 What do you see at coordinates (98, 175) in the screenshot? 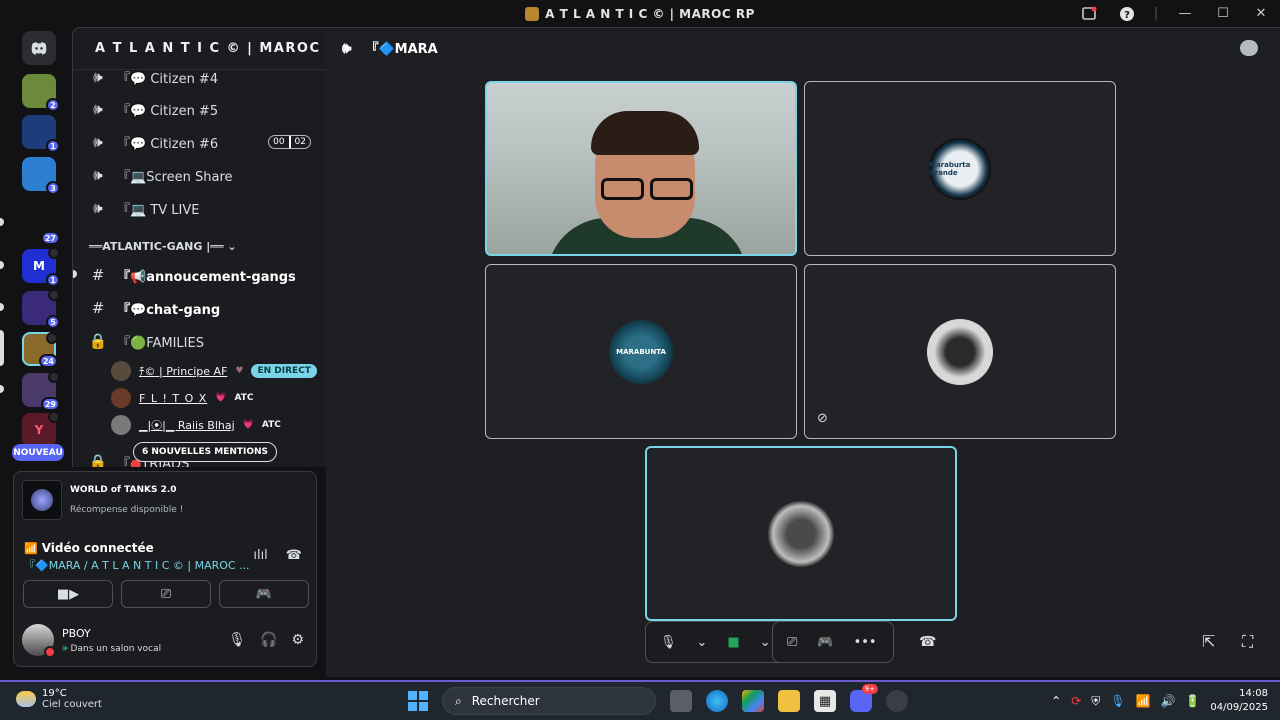
I see `speaker-icon: 🕪` at bounding box center [98, 175].